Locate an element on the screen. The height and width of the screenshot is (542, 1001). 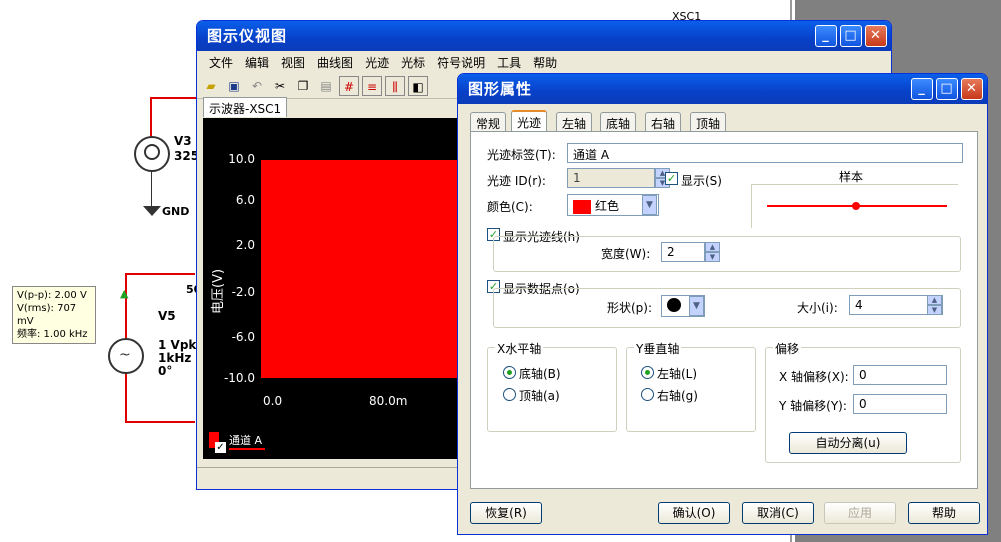
menu-tools: 工具 is located at coordinates (509, 62).